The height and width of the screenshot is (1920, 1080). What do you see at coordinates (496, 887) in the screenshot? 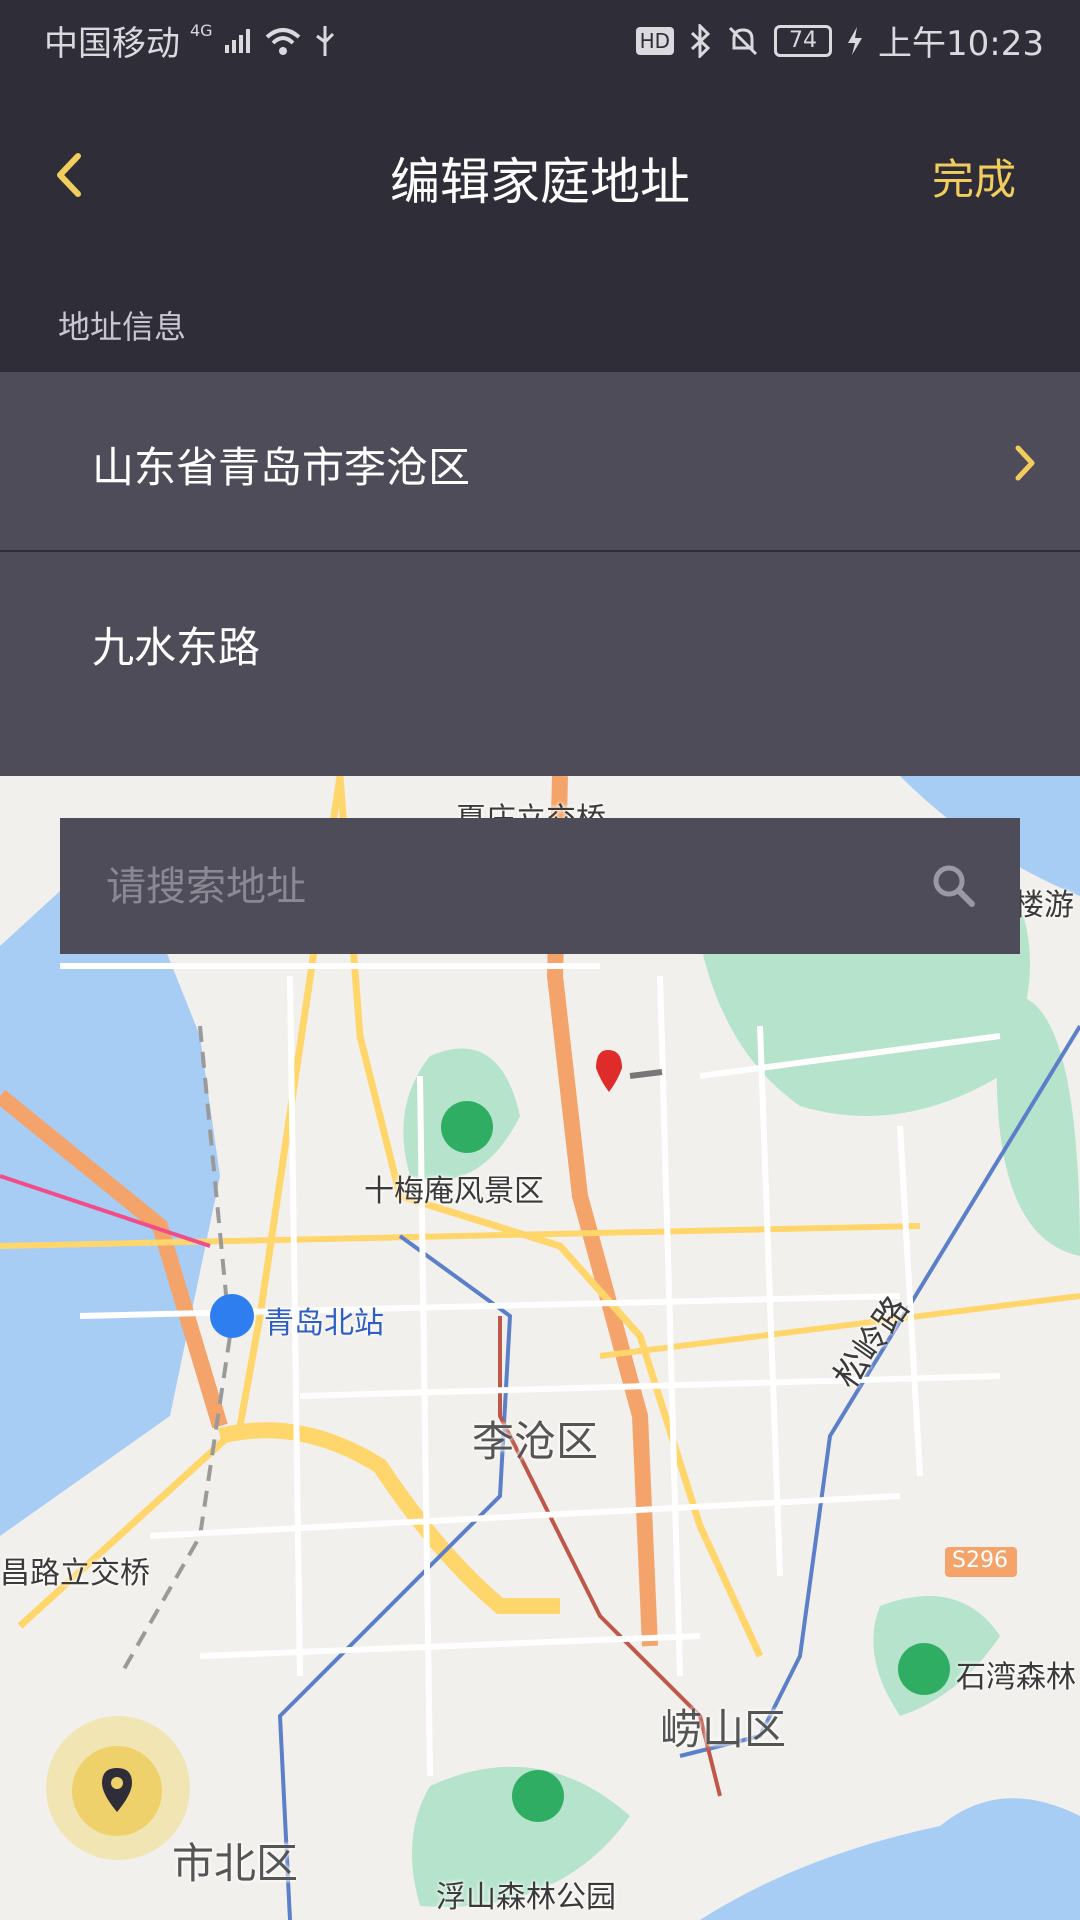
I see `search-input` at bounding box center [496, 887].